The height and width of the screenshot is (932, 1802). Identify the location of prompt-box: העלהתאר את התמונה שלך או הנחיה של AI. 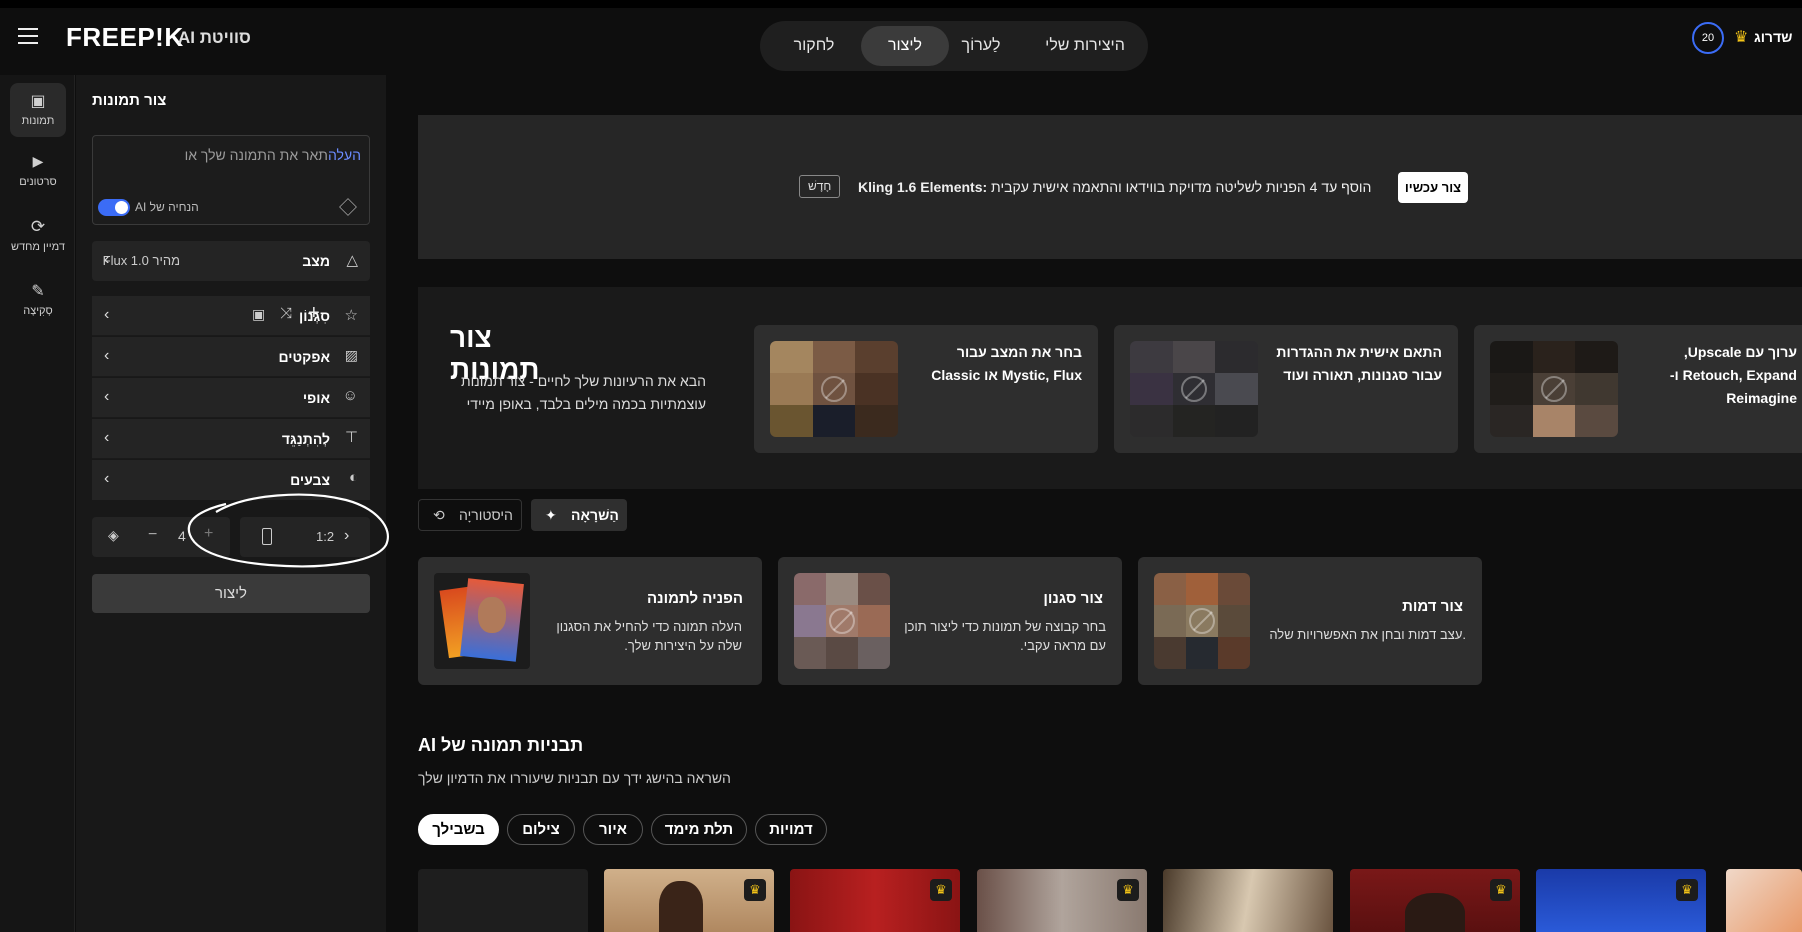
(231, 180).